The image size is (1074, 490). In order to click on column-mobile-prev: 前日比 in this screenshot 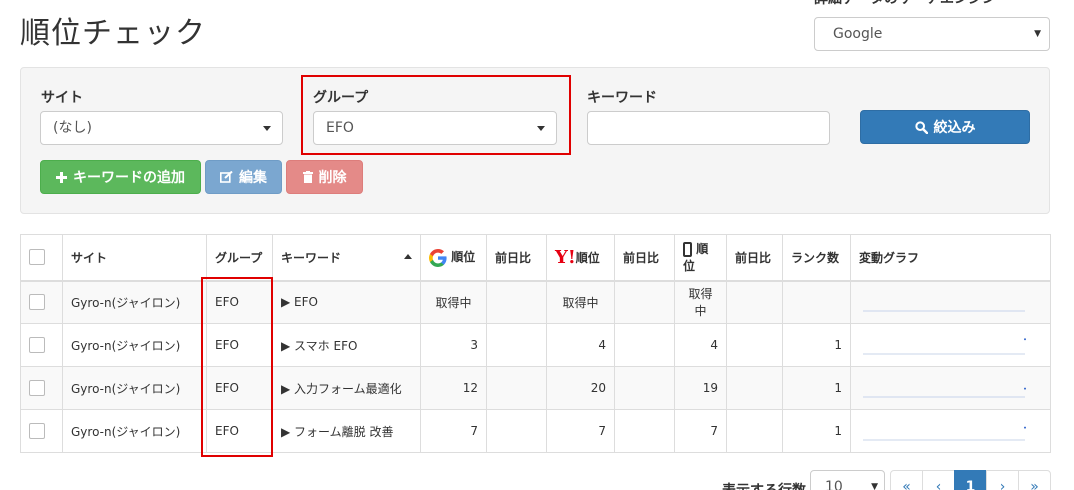, I will do `click(754, 258)`.